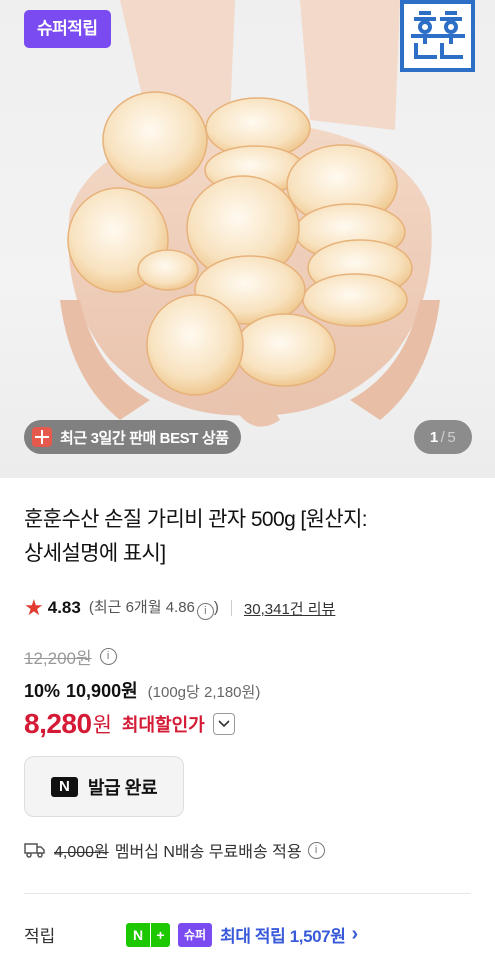 The image size is (495, 960). I want to click on reward-row: 적립 N + 슈퍼 최대 적립 1,507원 ›, so click(247, 934).